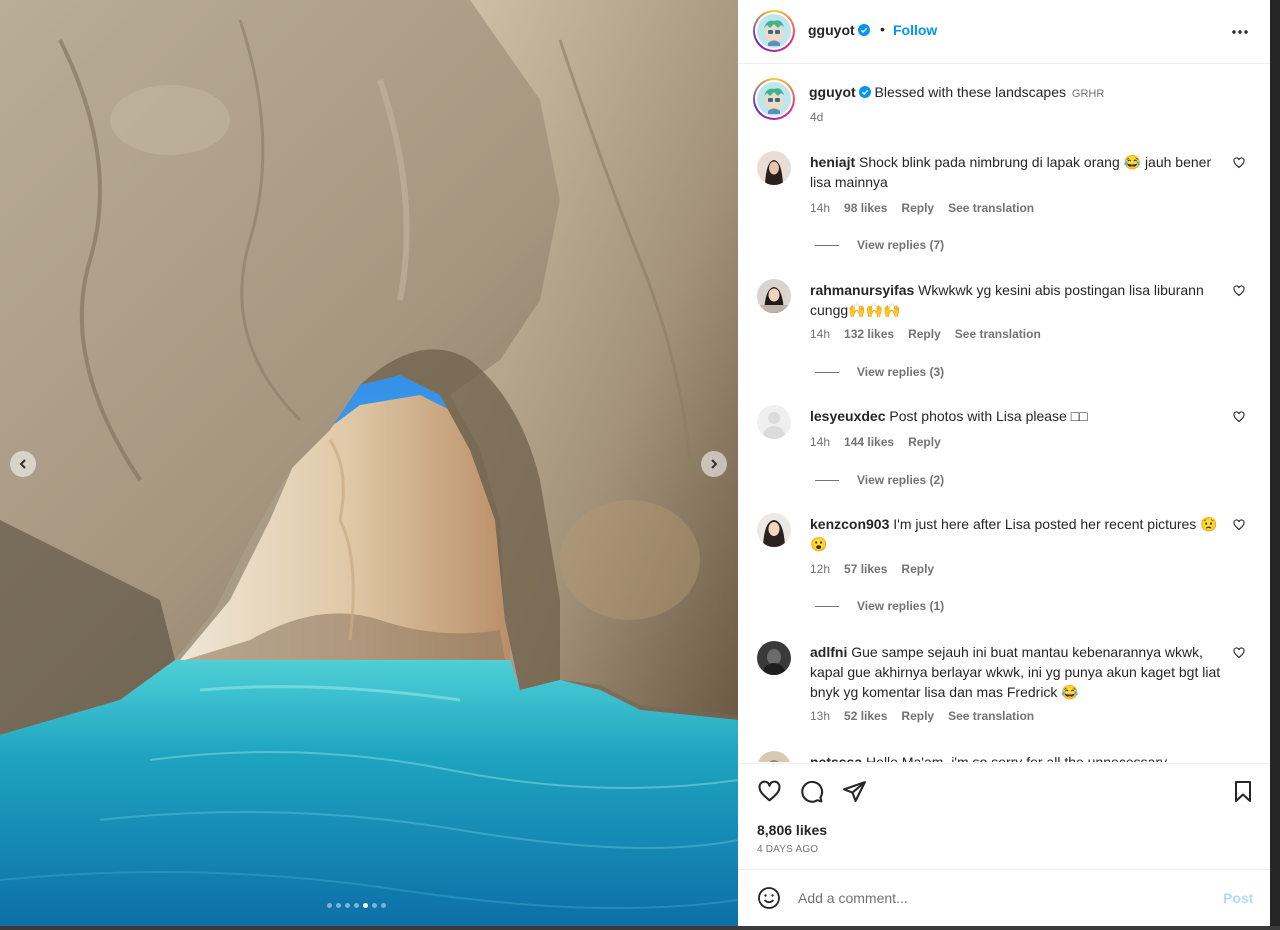 The width and height of the screenshot is (1280, 930). Describe the element at coordinates (820, 569) in the screenshot. I see `comment-time: 12h` at that location.